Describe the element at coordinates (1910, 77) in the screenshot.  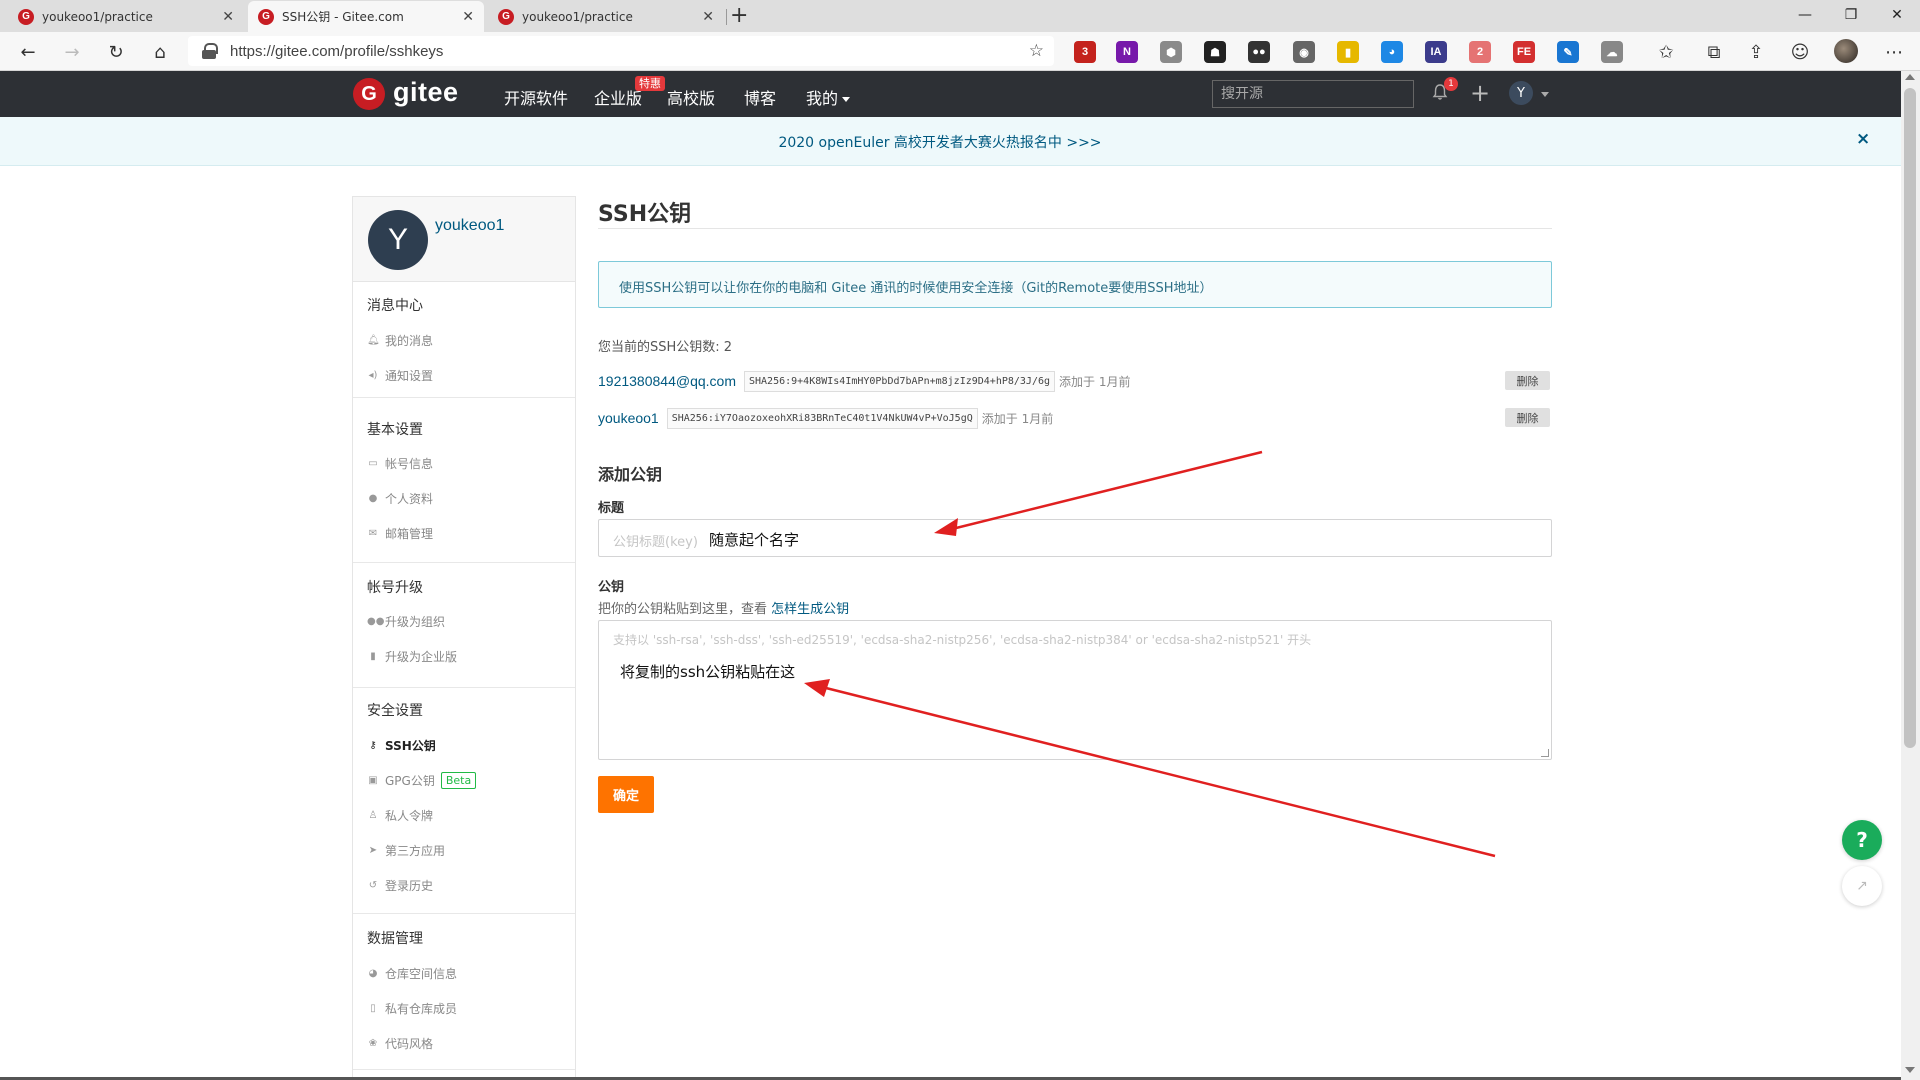
I see `scroll-up-icon` at that location.